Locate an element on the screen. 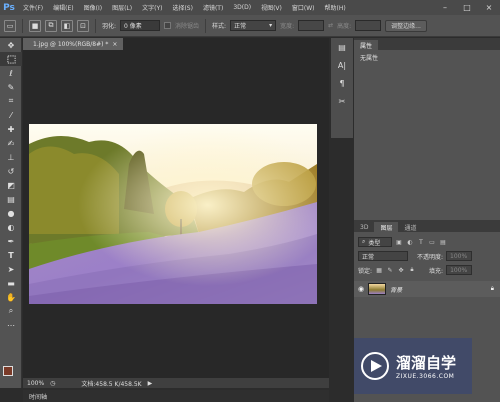  layer-filter-value: 类型 is located at coordinates (374, 243).